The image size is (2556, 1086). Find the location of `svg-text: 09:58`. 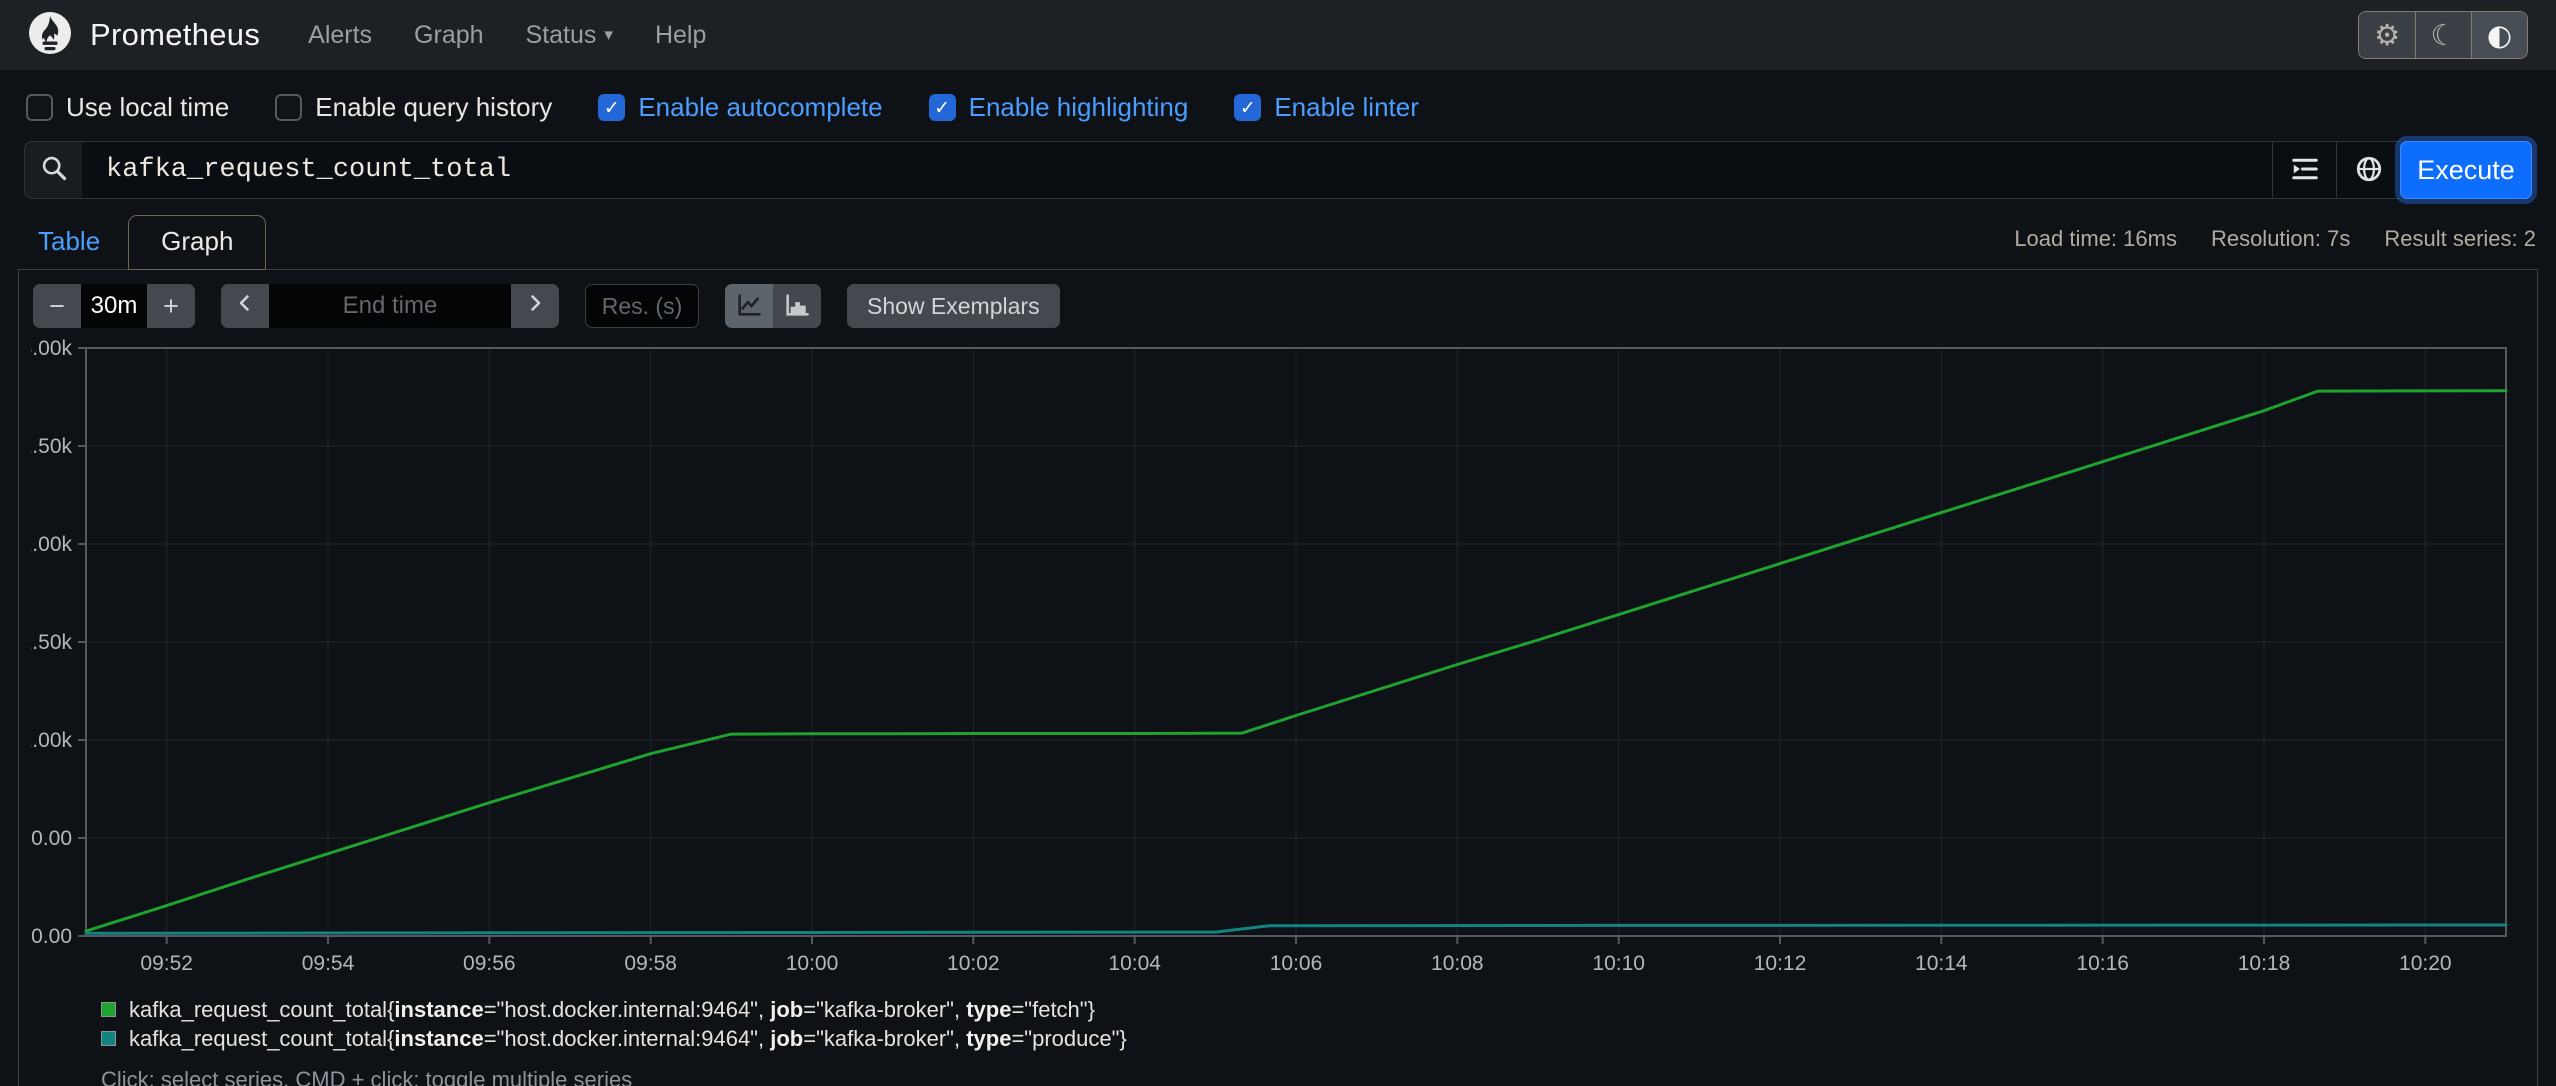

svg-text: 09:58 is located at coordinates (650, 963).